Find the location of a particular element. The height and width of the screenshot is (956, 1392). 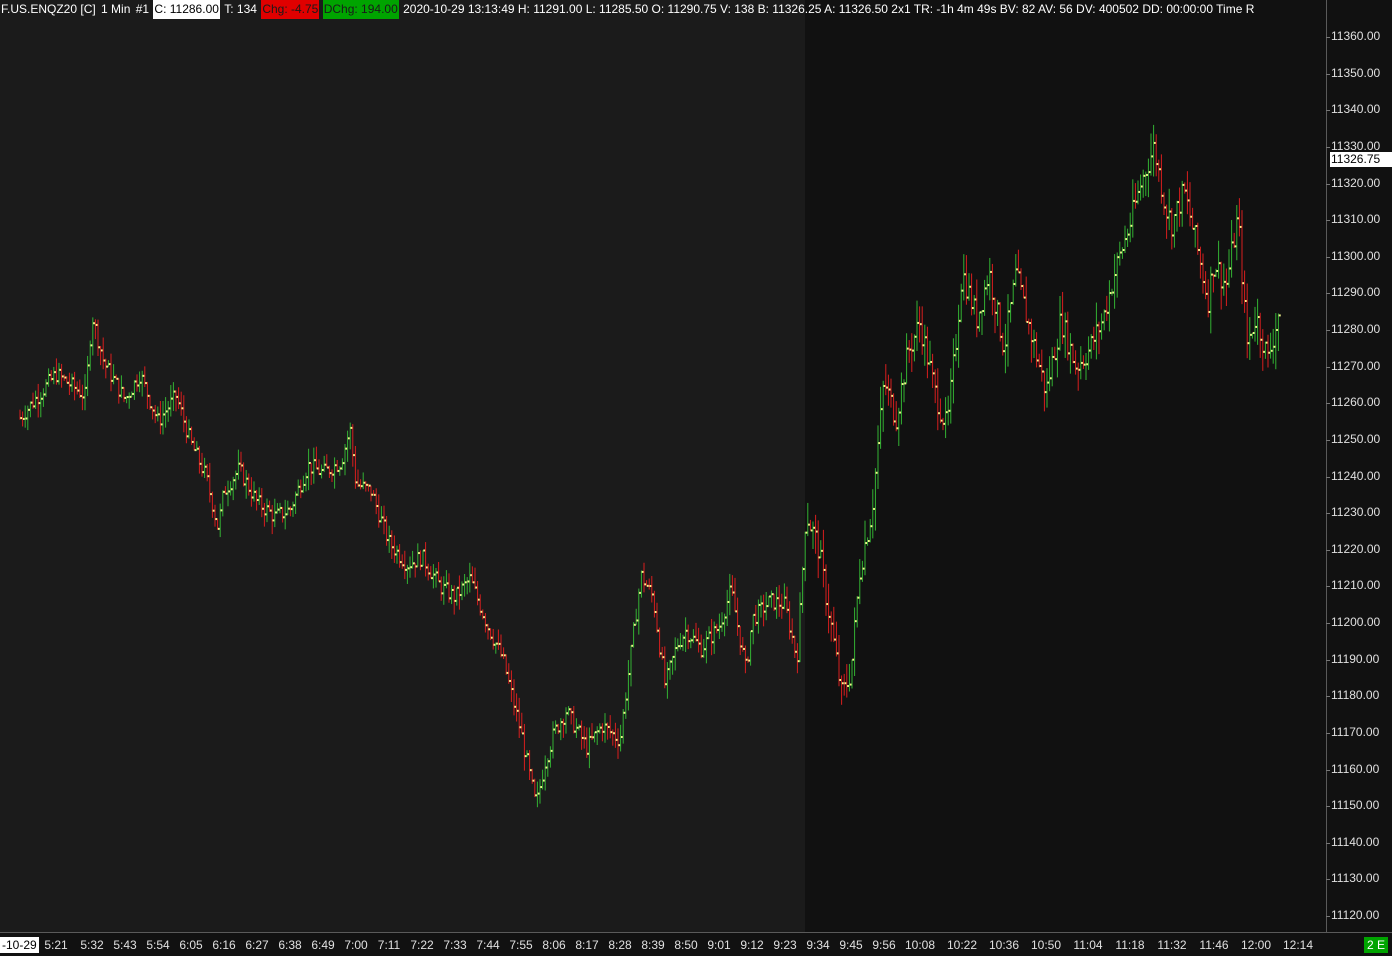

time-tick-label: 7:44 is located at coordinates (488, 945).